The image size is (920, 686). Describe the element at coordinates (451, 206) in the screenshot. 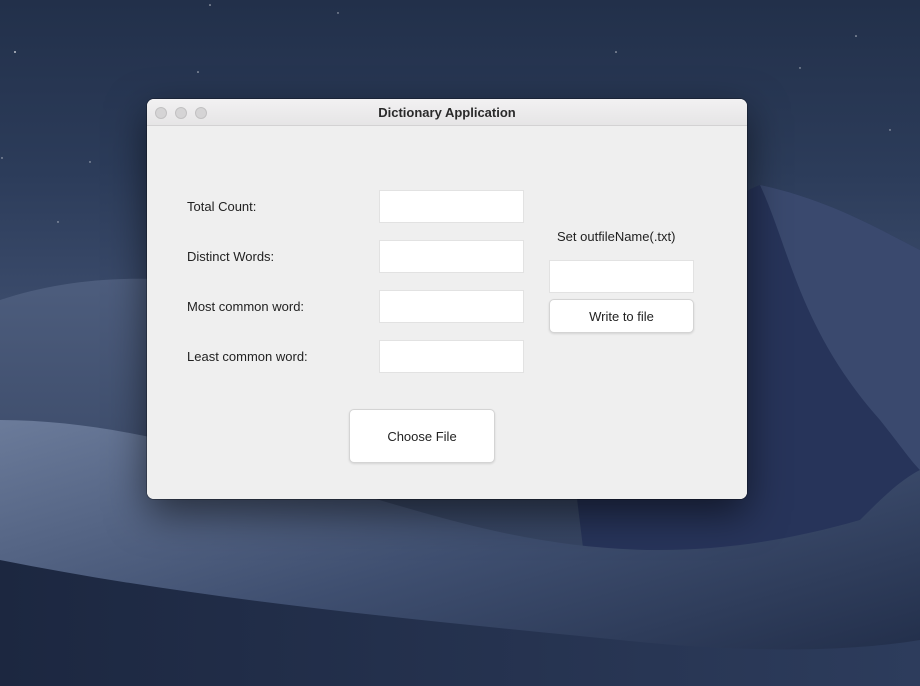

I see `total-count-field` at that location.